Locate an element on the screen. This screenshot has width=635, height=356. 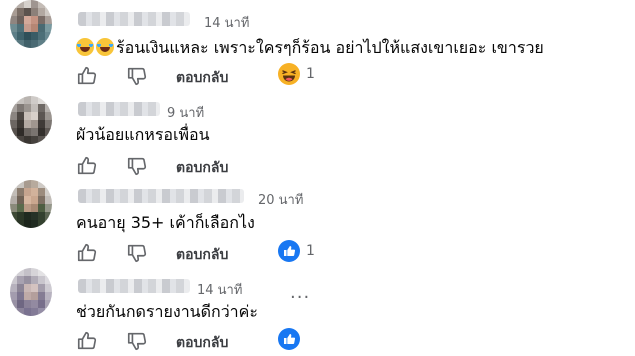
reaction-summary is located at coordinates (289, 339).